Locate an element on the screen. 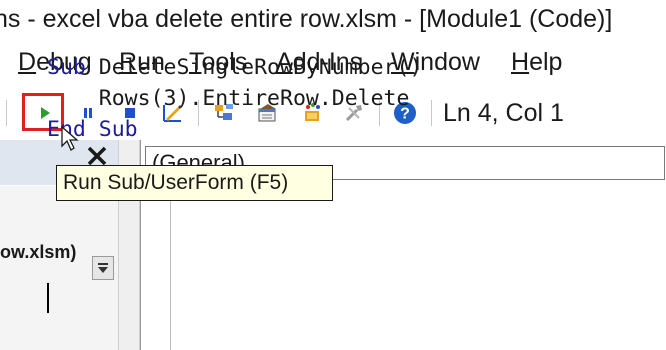 The width and height of the screenshot is (666, 350). code-line: Sub DeleteSingleRowByNumber() is located at coordinates (234, 67).